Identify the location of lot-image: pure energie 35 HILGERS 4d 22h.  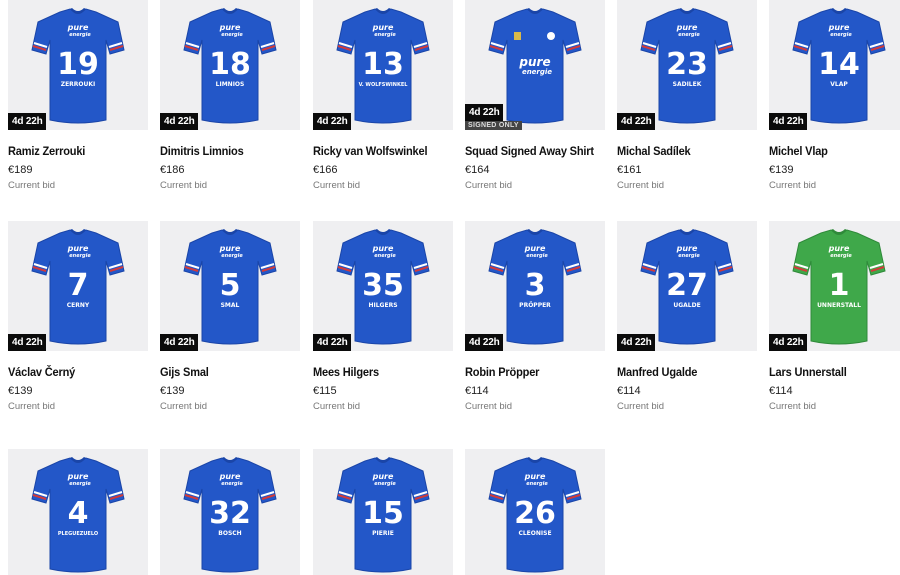
(383, 286).